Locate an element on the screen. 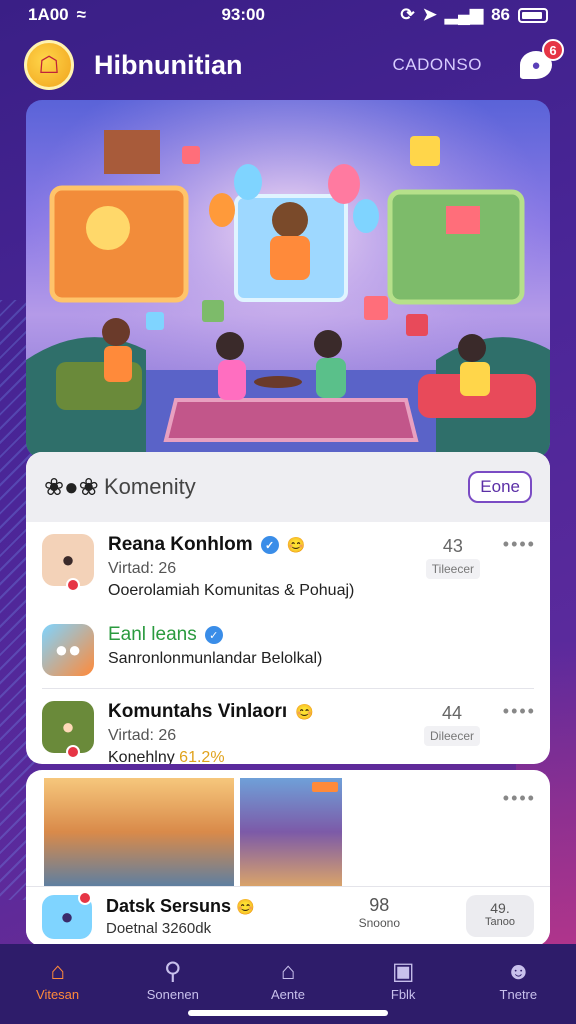 The image size is (576, 1024). clock: 93:00 is located at coordinates (243, 14).